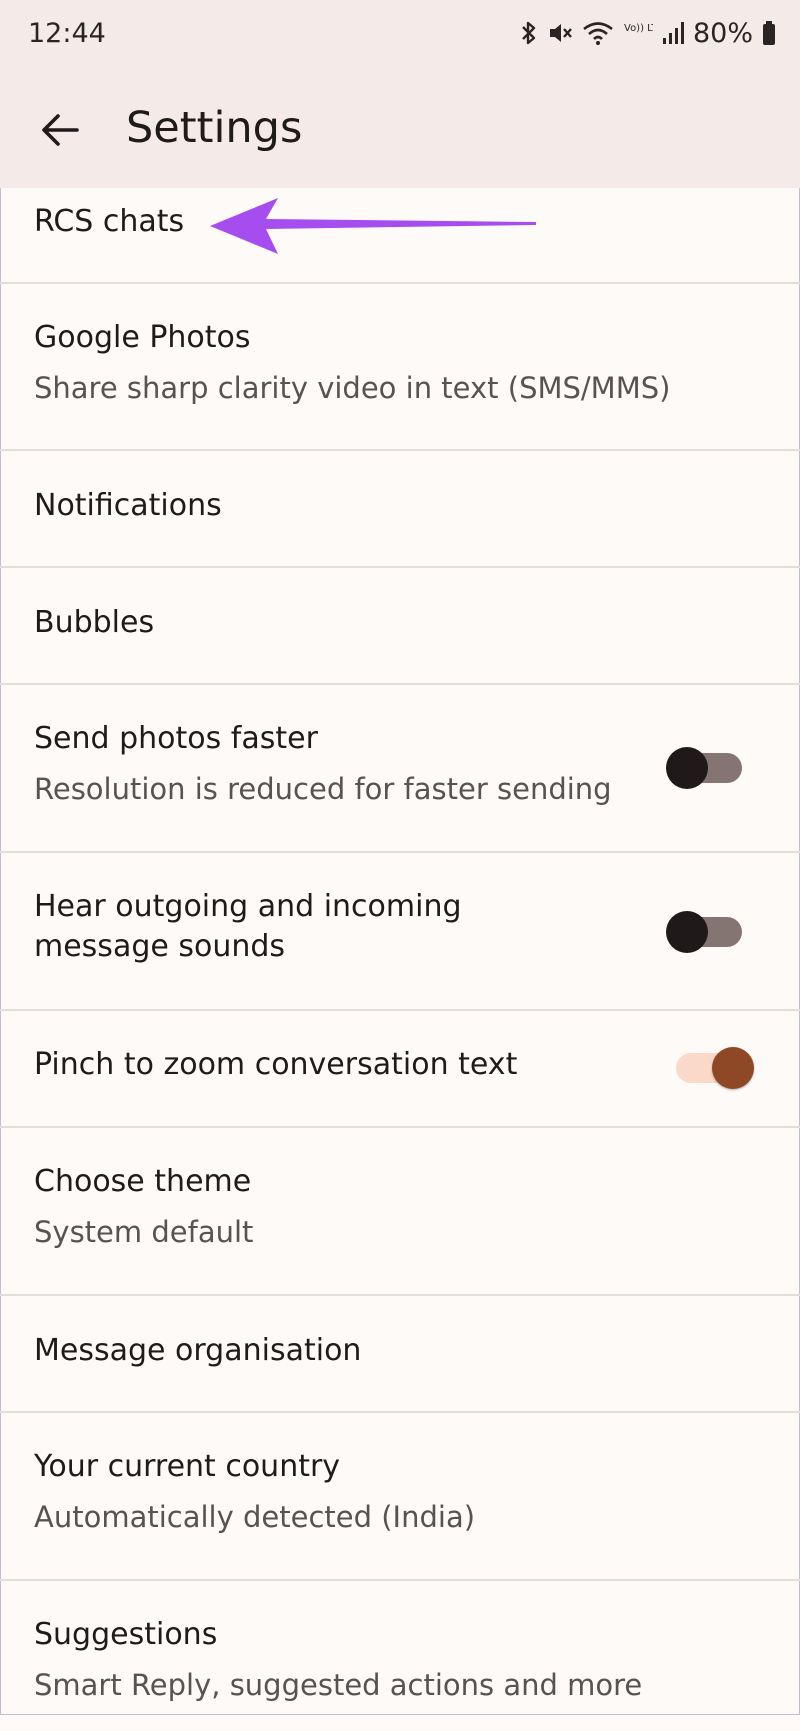 This screenshot has height=1731, width=800. I want to click on message-sounds-toggle, so click(704, 932).